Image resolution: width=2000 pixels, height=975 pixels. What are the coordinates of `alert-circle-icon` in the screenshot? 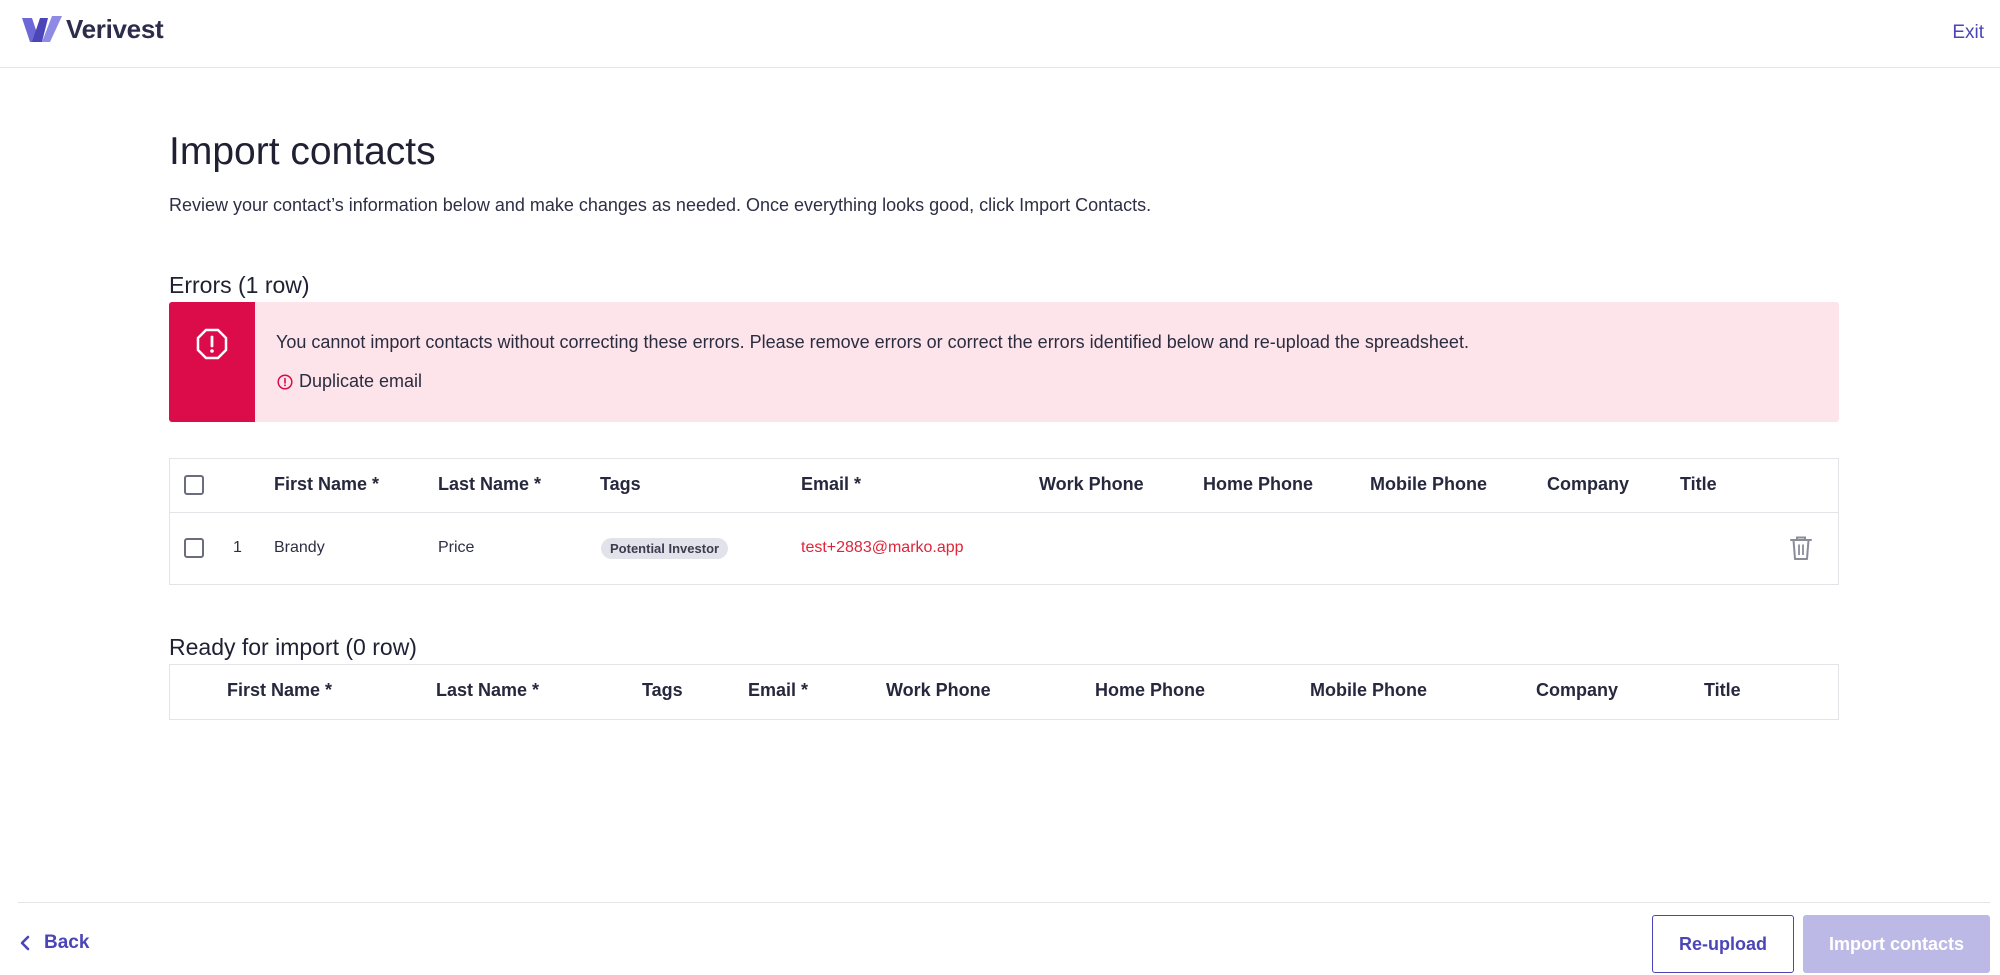 It's located at (285, 381).